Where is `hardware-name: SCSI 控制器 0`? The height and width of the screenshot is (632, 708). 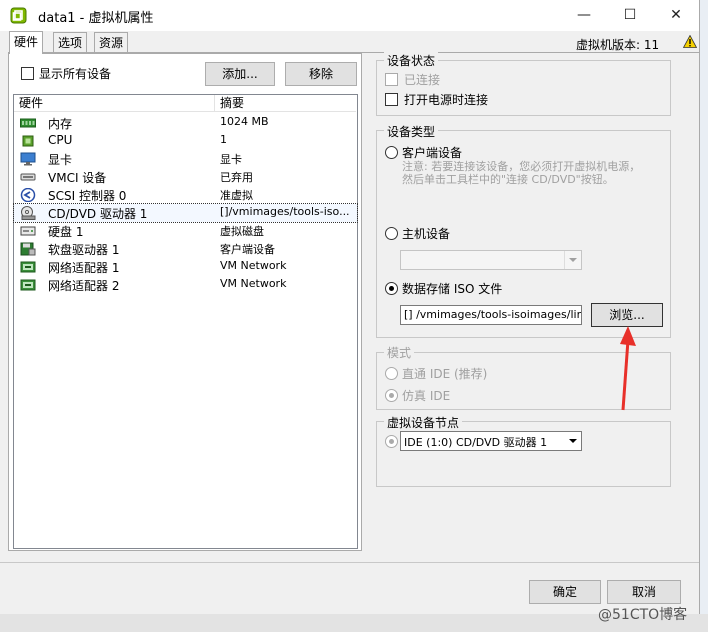
hardware-name: SCSI 控制器 0 is located at coordinates (87, 196).